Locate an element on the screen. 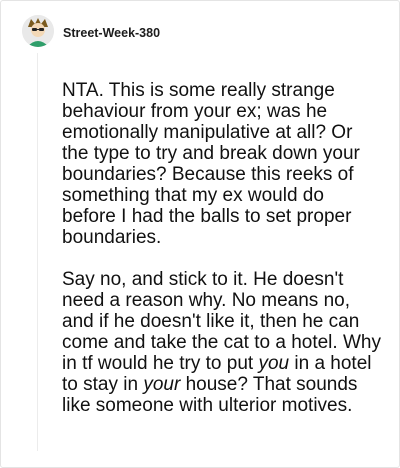 Image resolution: width=400 pixels, height=468 pixels. avatar is located at coordinates (38, 31).